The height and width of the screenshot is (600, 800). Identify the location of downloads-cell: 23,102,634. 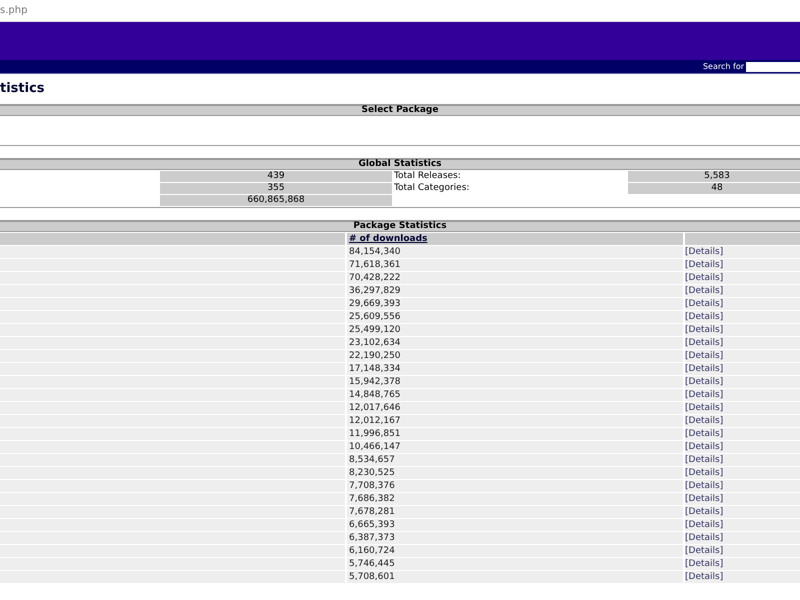
(515, 343).